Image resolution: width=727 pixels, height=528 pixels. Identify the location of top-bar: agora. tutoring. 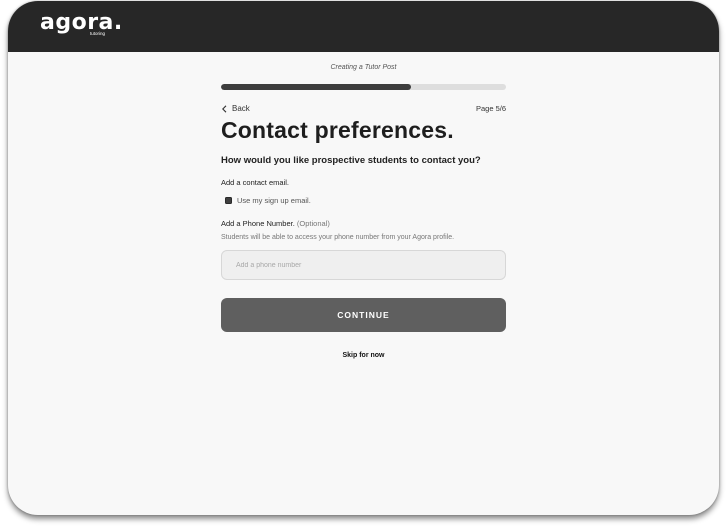
(363, 26).